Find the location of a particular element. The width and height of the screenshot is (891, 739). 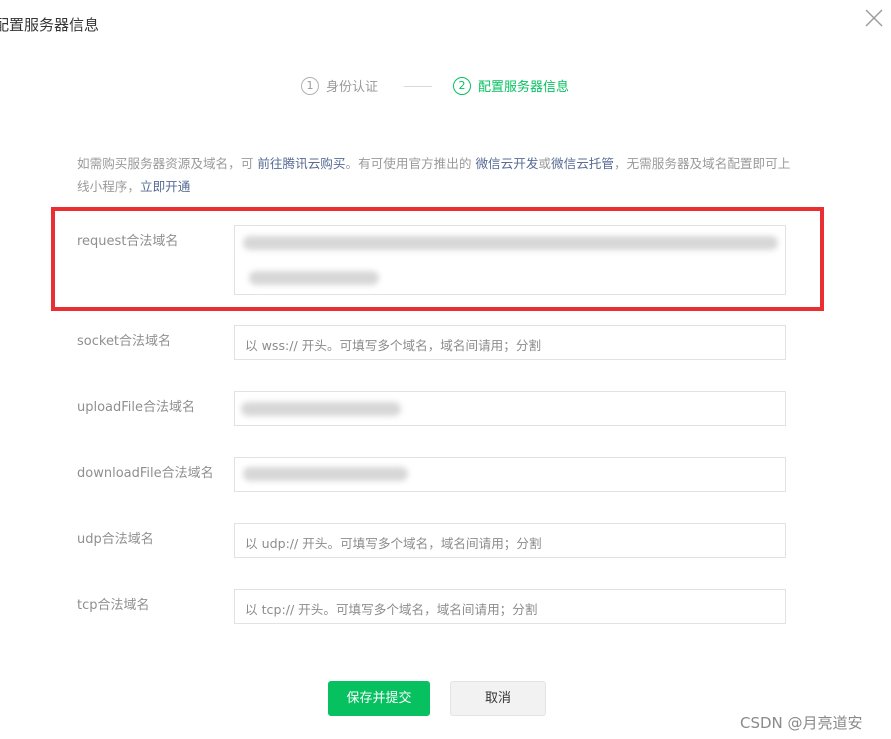

step-label: 配置服务器信息 is located at coordinates (524, 87).